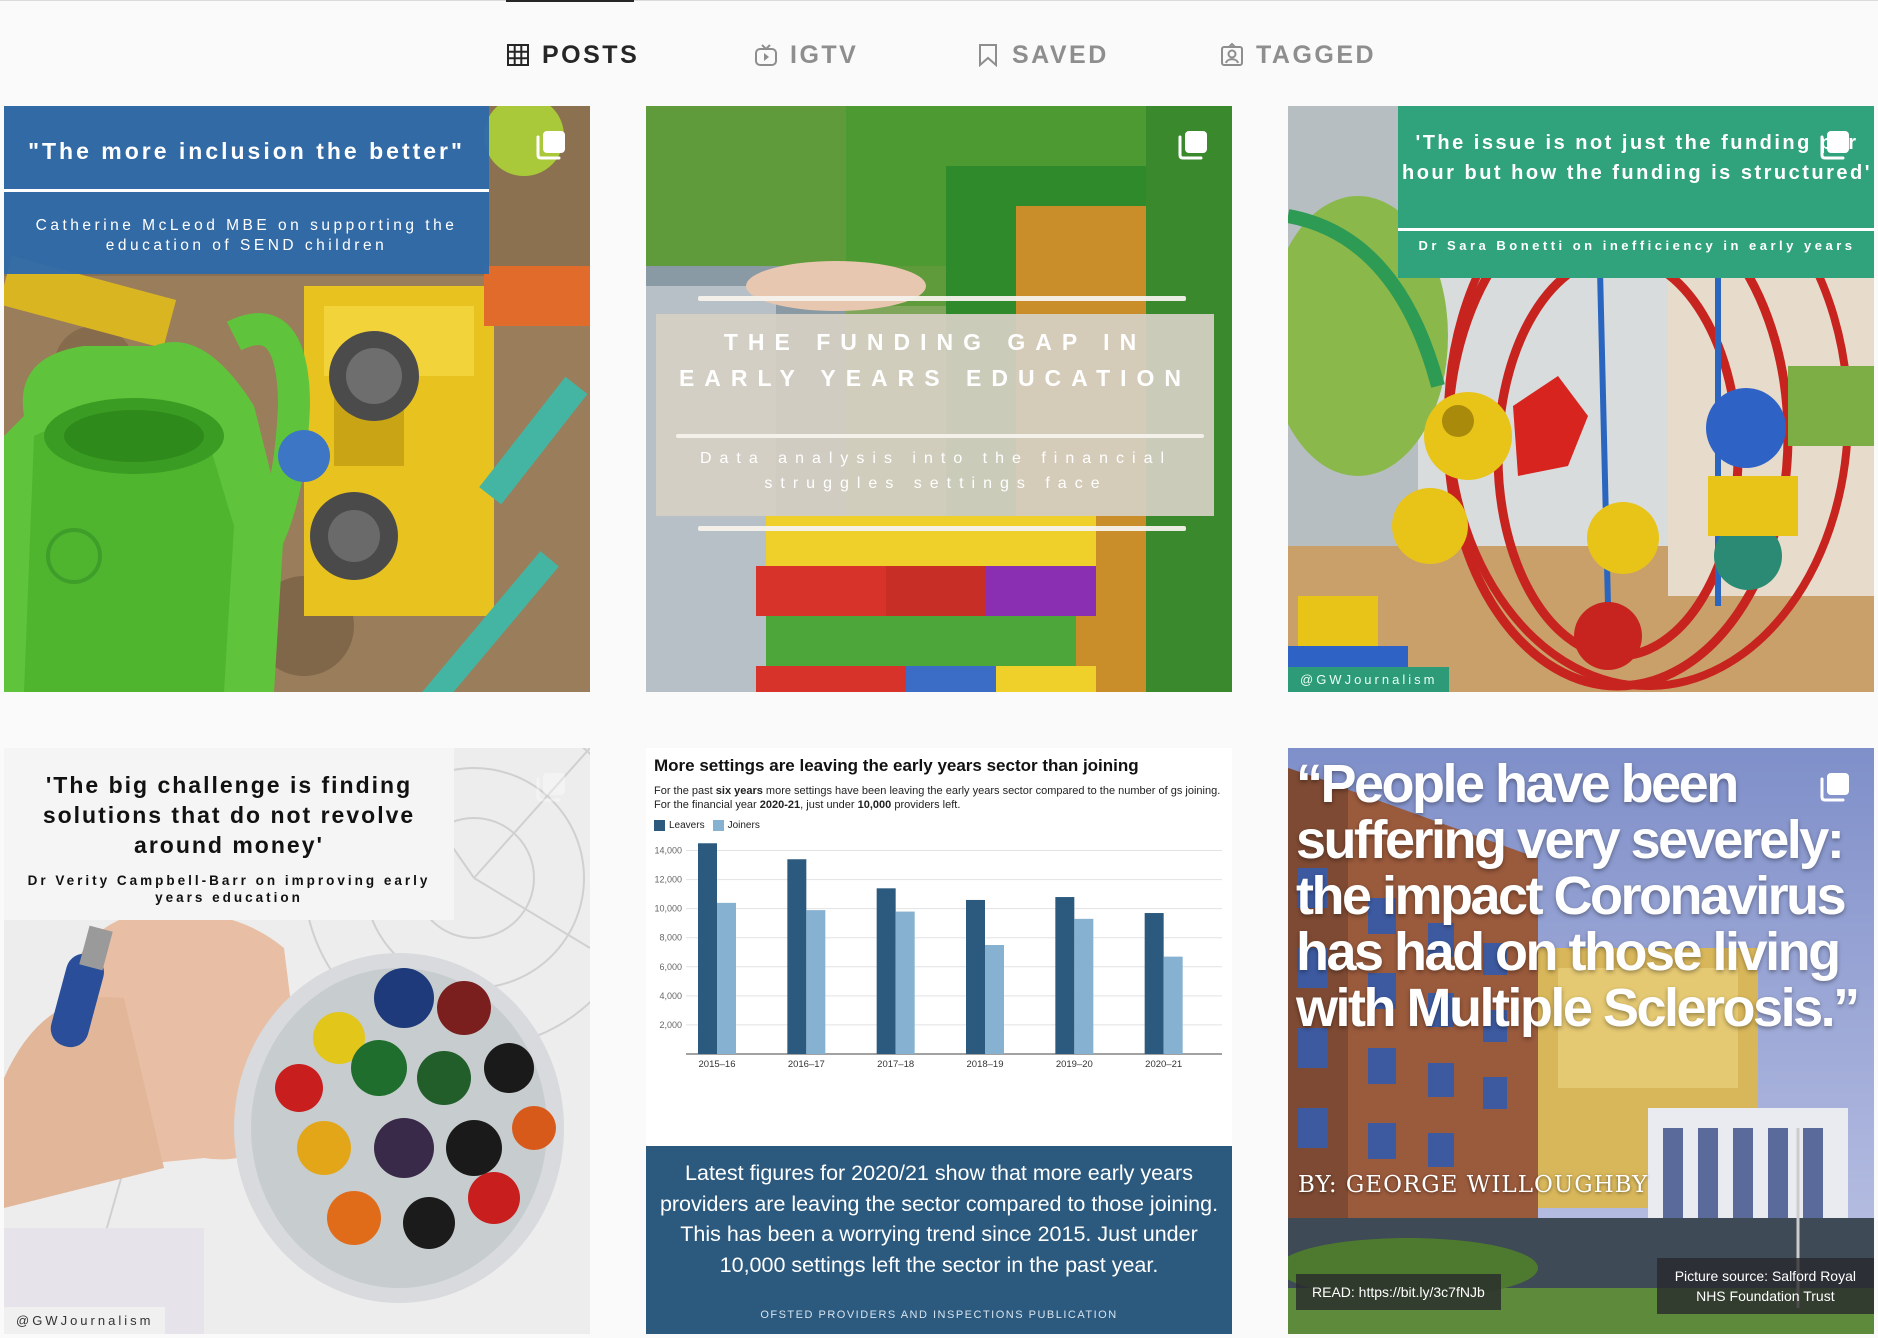 The image size is (1878, 1338). What do you see at coordinates (1163, 1064) in the screenshot?
I see `x-tick-label: 2020–21` at bounding box center [1163, 1064].